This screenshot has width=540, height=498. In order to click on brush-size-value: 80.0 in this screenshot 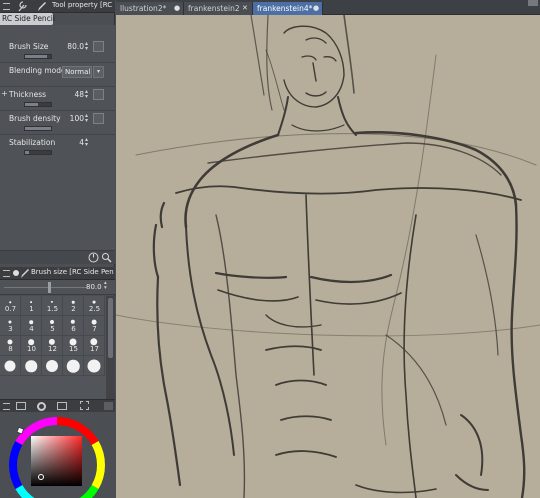, I will do `click(94, 287)`.